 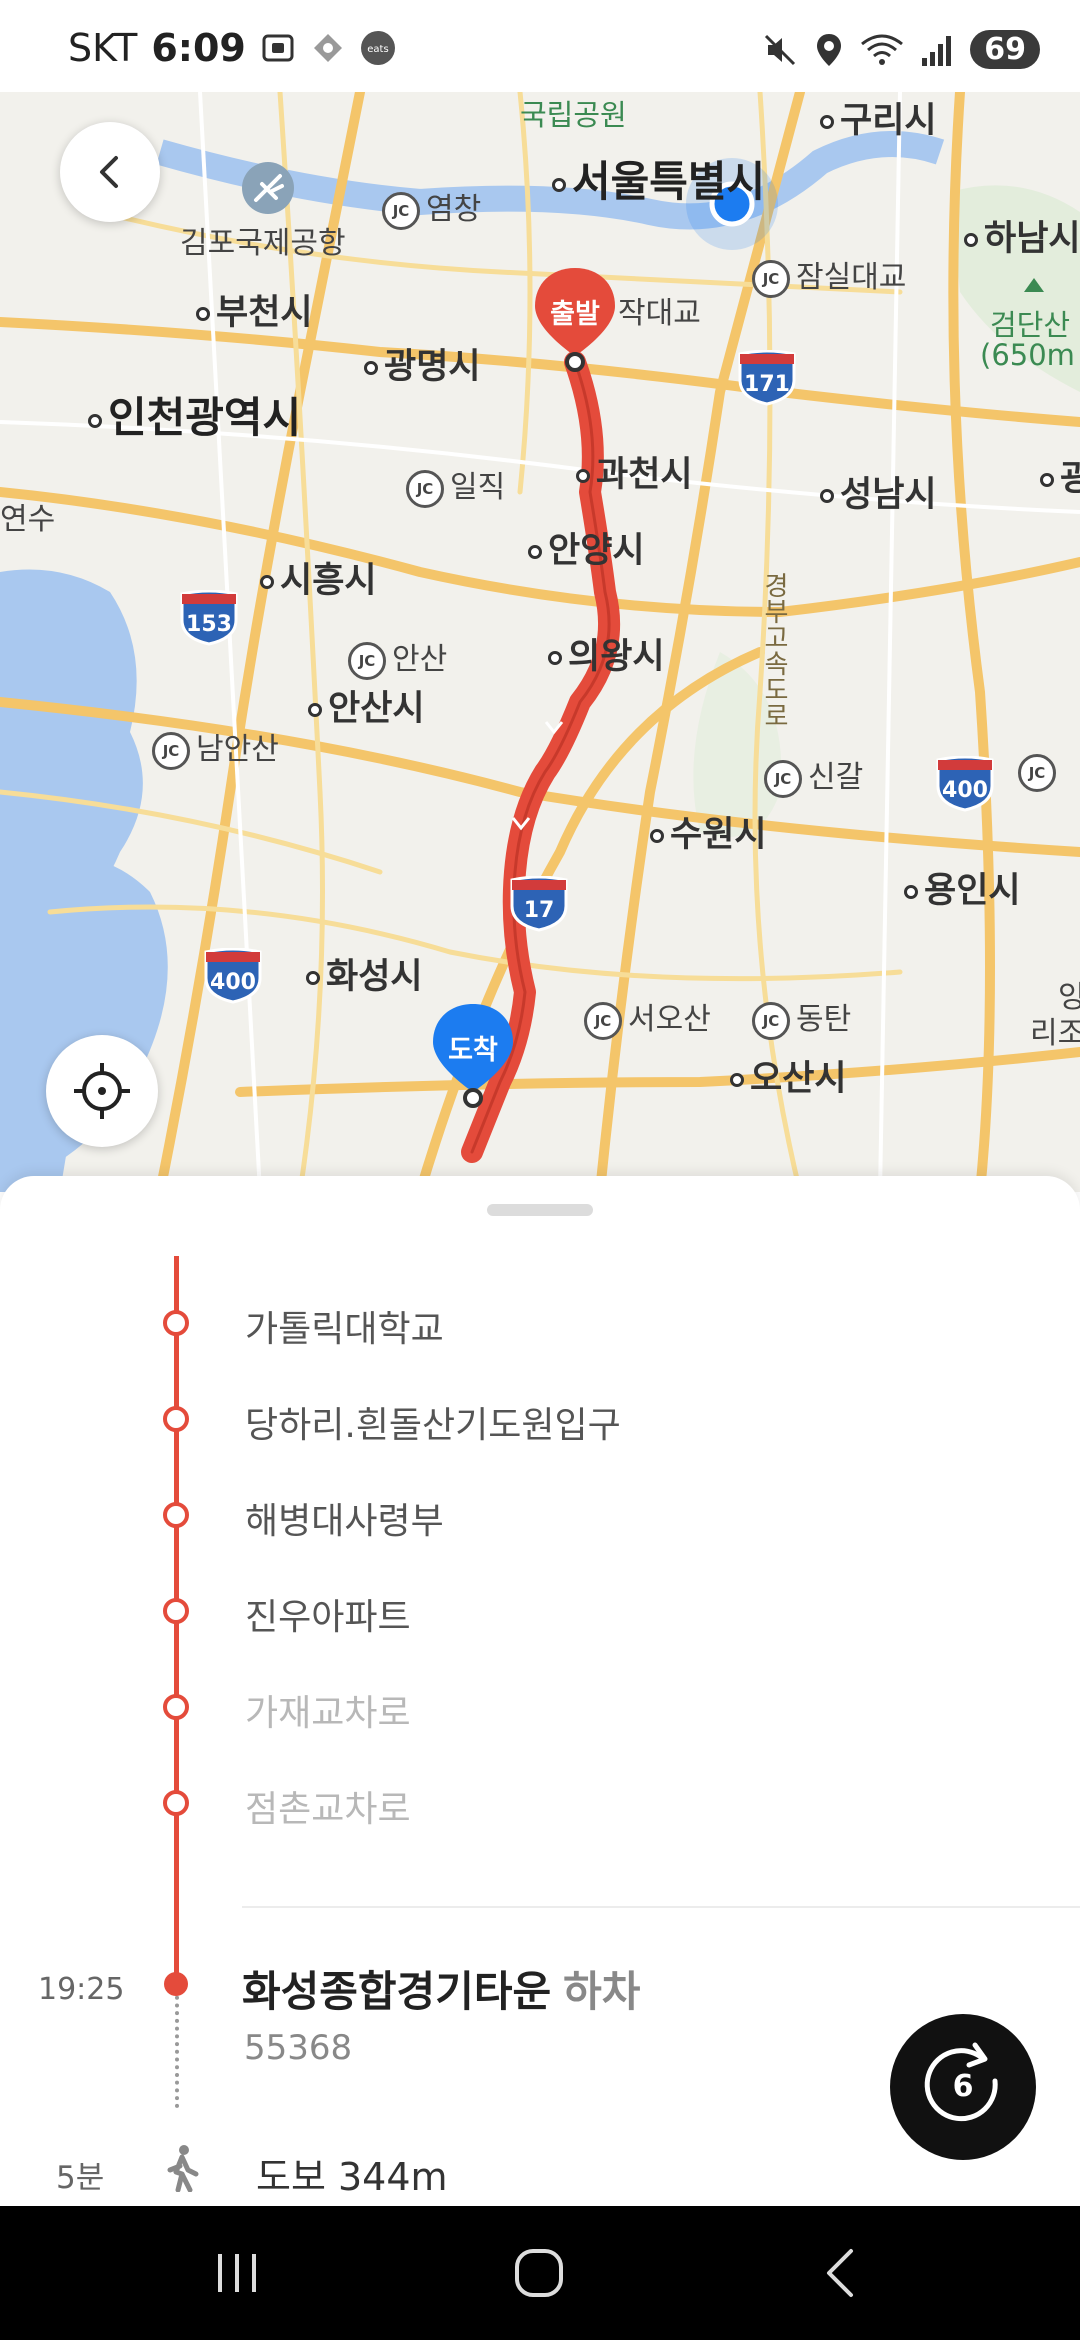 What do you see at coordinates (433, 1425) in the screenshot?
I see `stop-name: 당하리.흰돌산기도원입구` at bounding box center [433, 1425].